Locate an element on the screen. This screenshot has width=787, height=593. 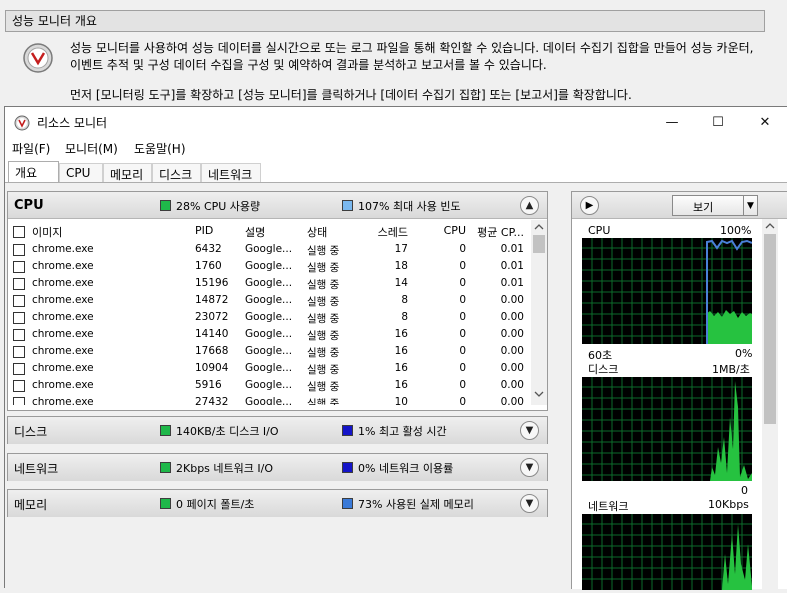
table-row: chrome.exe 27432 Google... 실행 중 10 0 0.00 is located at coordinates (271, 400).